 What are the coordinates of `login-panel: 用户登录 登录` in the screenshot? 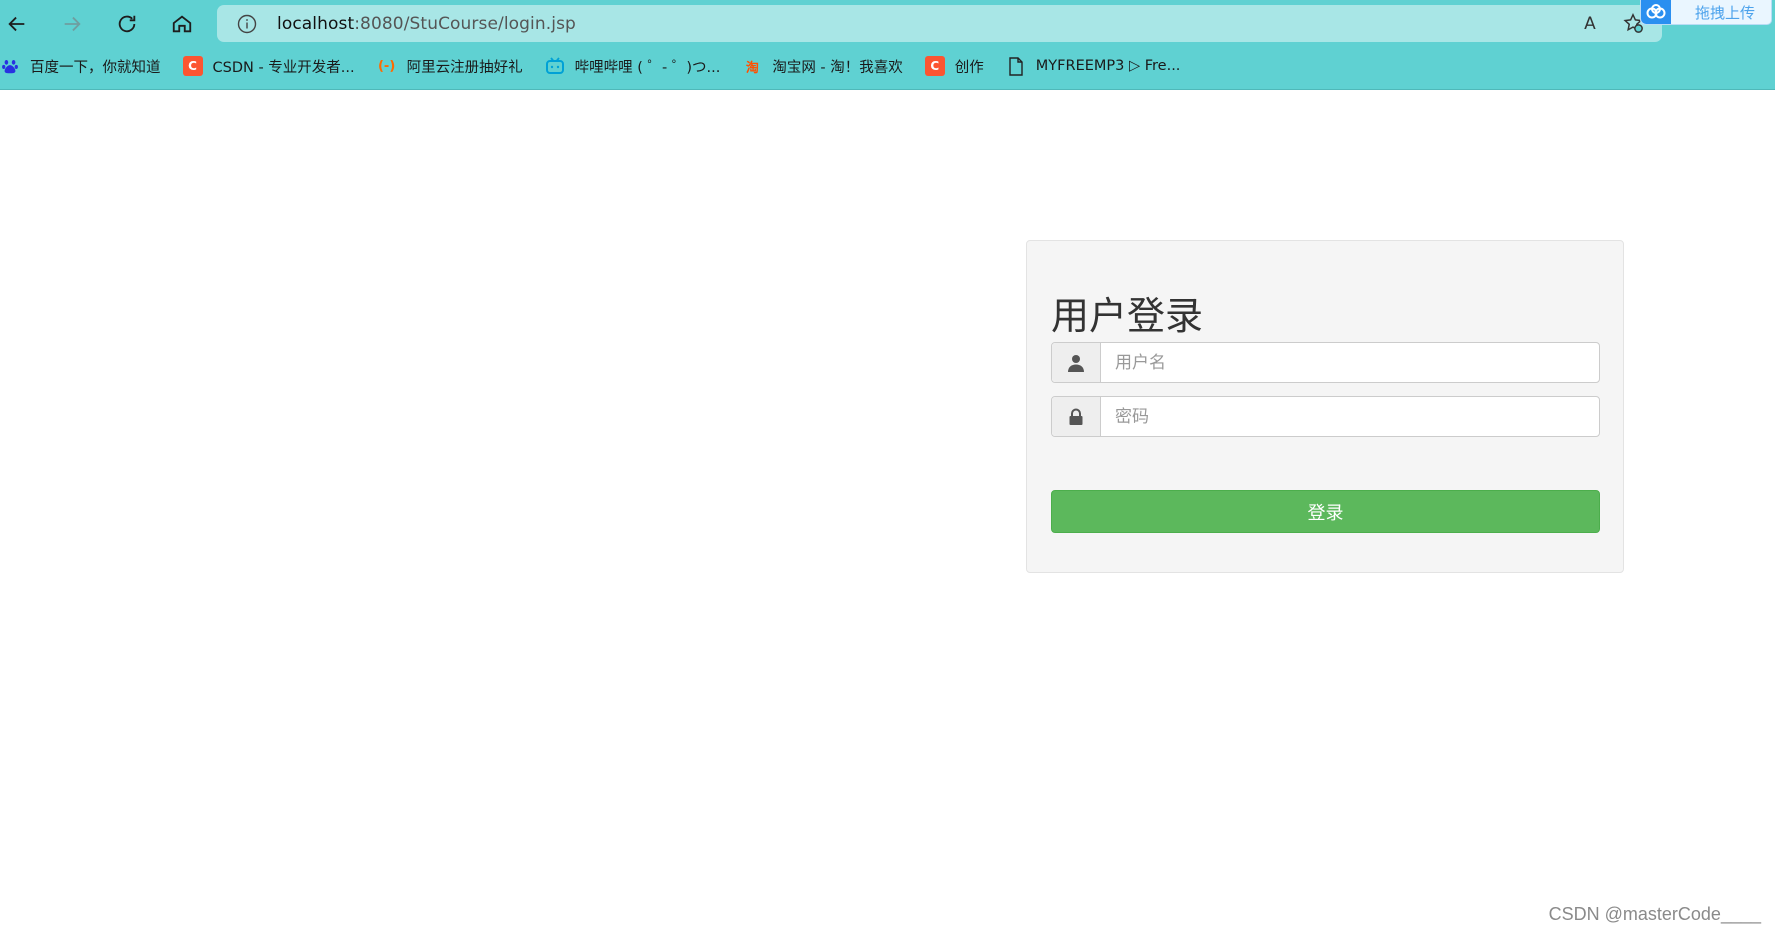 It's located at (1325, 406).